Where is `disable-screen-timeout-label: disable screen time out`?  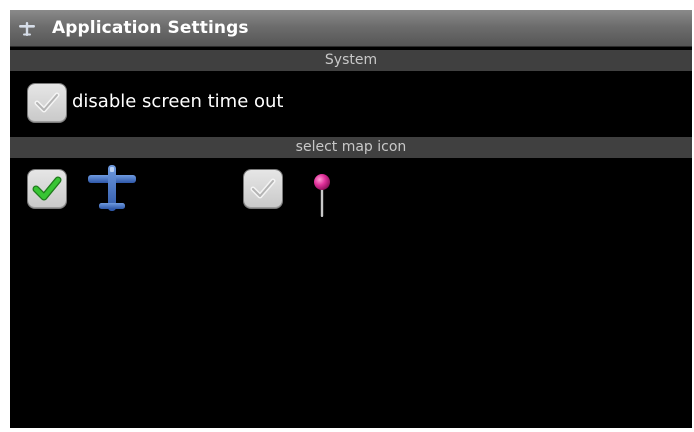
disable-screen-timeout-label: disable screen time out is located at coordinates (178, 101).